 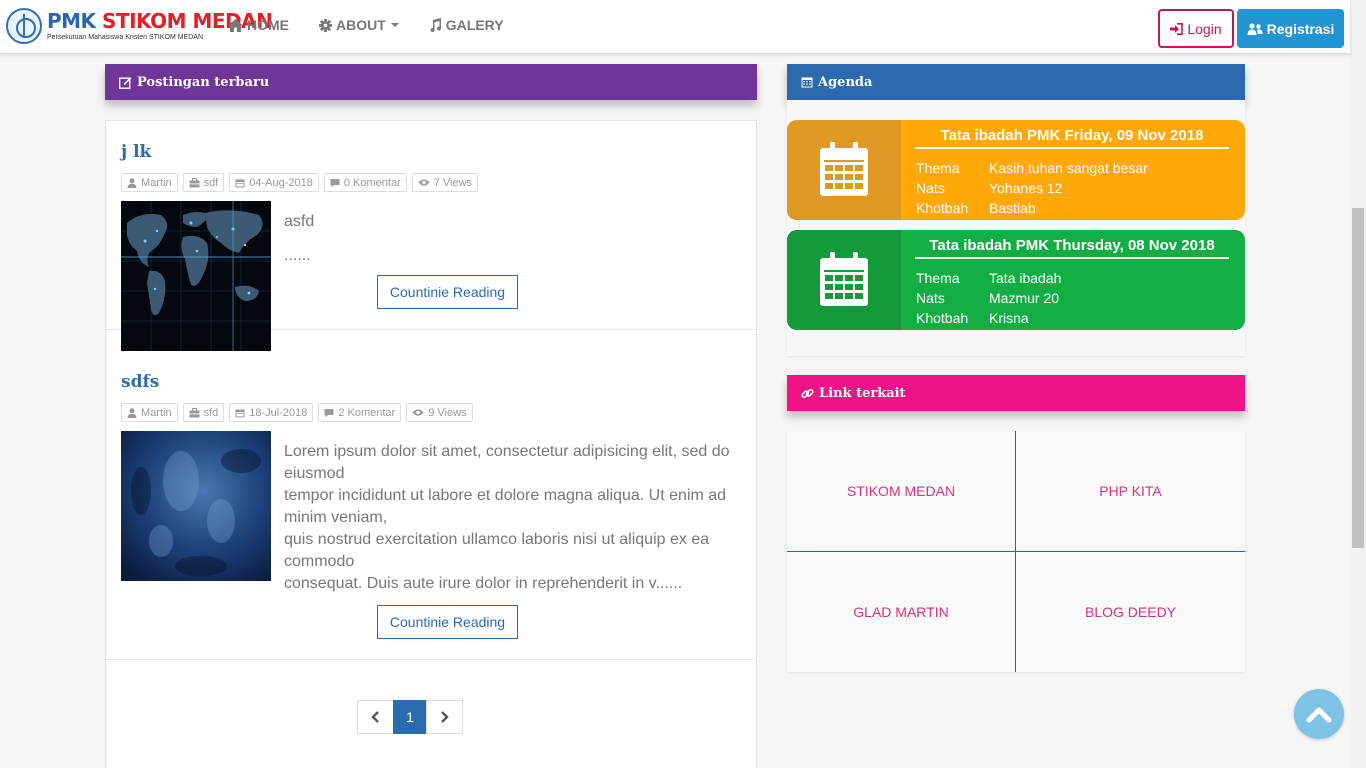 I want to click on post-date: 04-Aug-2018, so click(x=274, y=182).